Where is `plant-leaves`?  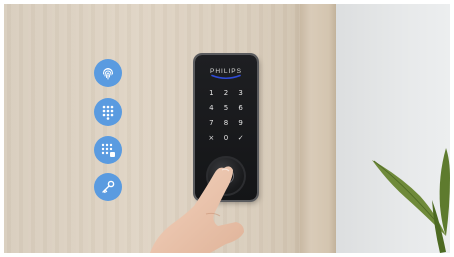
plant-leaves is located at coordinates (411, 200).